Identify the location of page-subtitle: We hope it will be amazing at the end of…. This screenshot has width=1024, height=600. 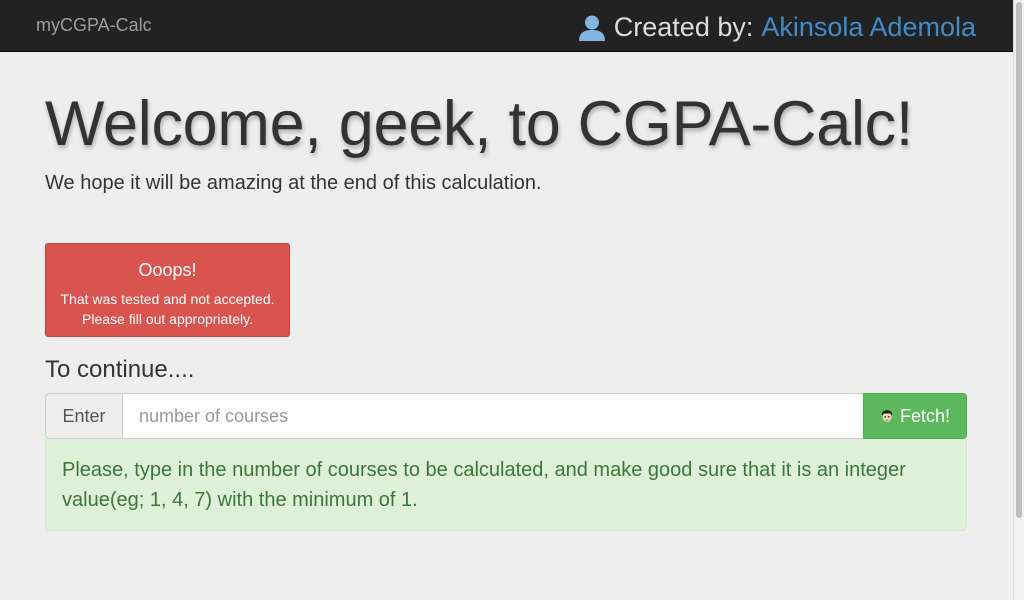
(293, 183).